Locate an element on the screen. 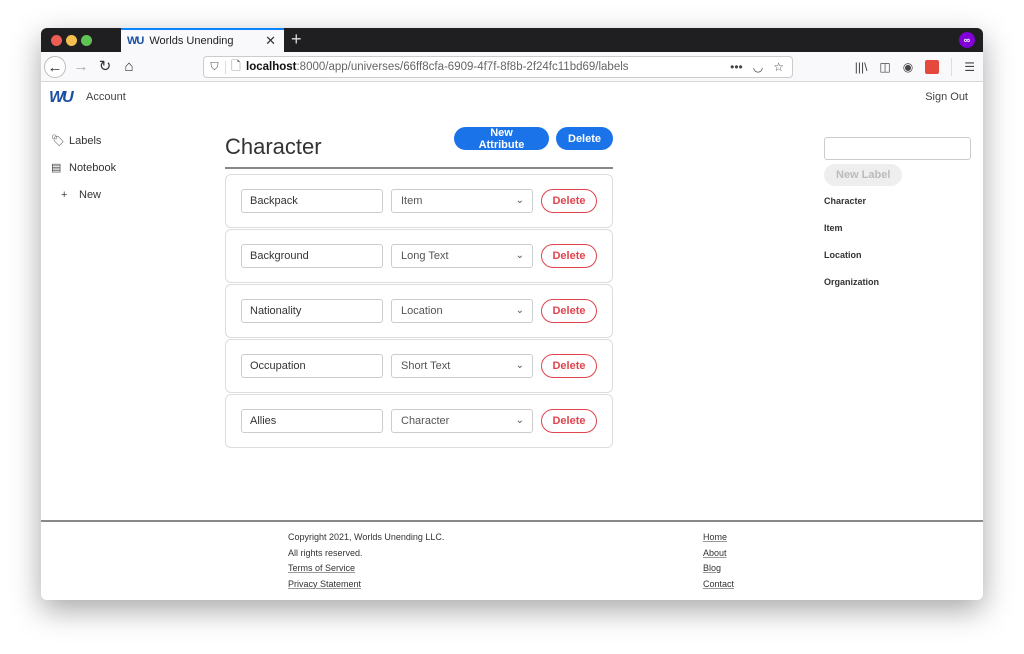 The height and width of the screenshot is (654, 1024). attribute-type-value: Location is located at coordinates (422, 311).